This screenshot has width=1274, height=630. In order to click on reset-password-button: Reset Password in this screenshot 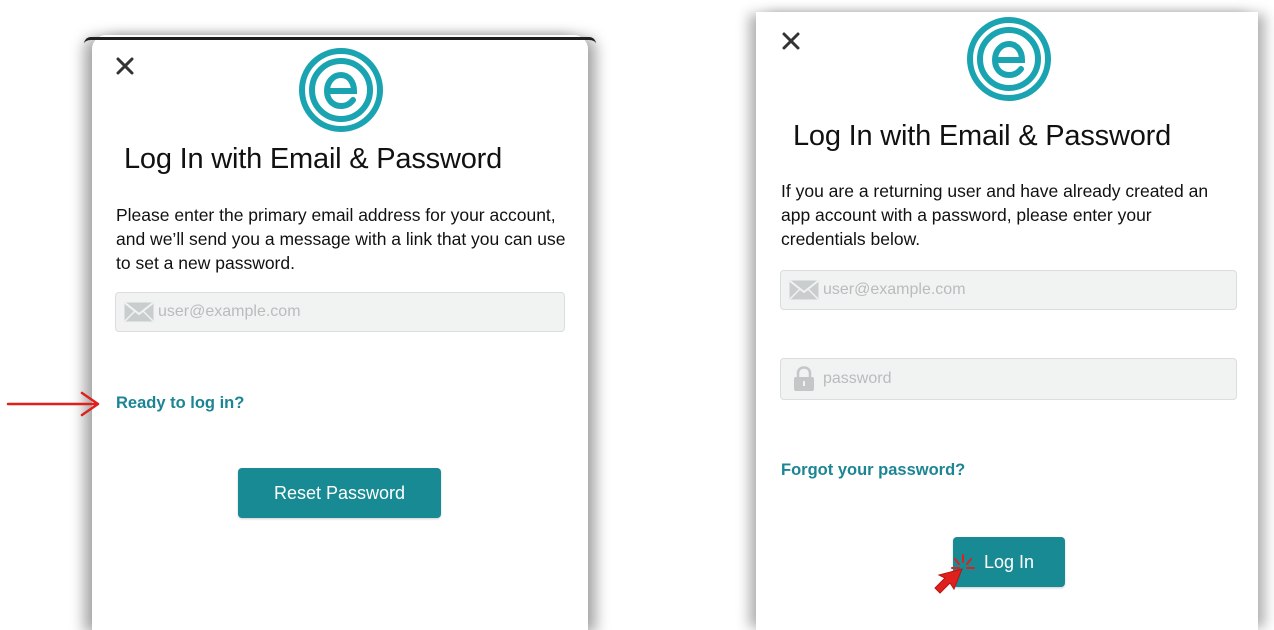, I will do `click(339, 493)`.